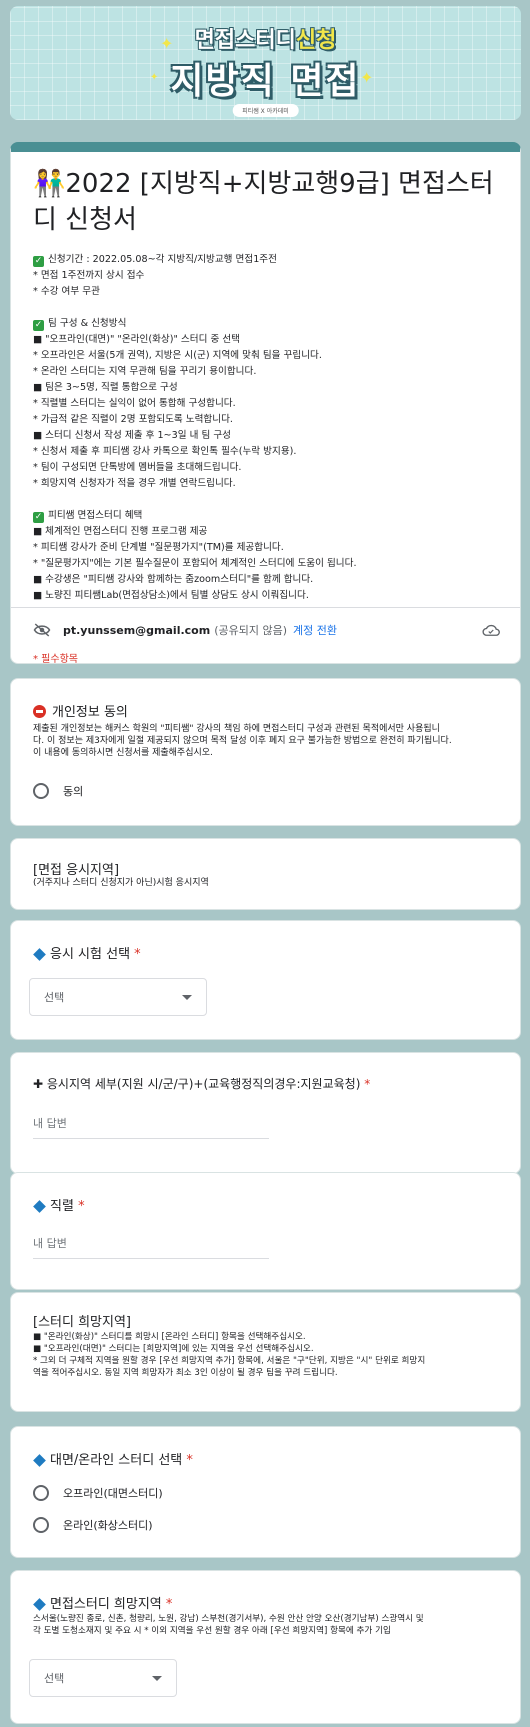  Describe the element at coordinates (113, 1493) in the screenshot. I see `option-label: 오프라인(대면스터디)` at that location.